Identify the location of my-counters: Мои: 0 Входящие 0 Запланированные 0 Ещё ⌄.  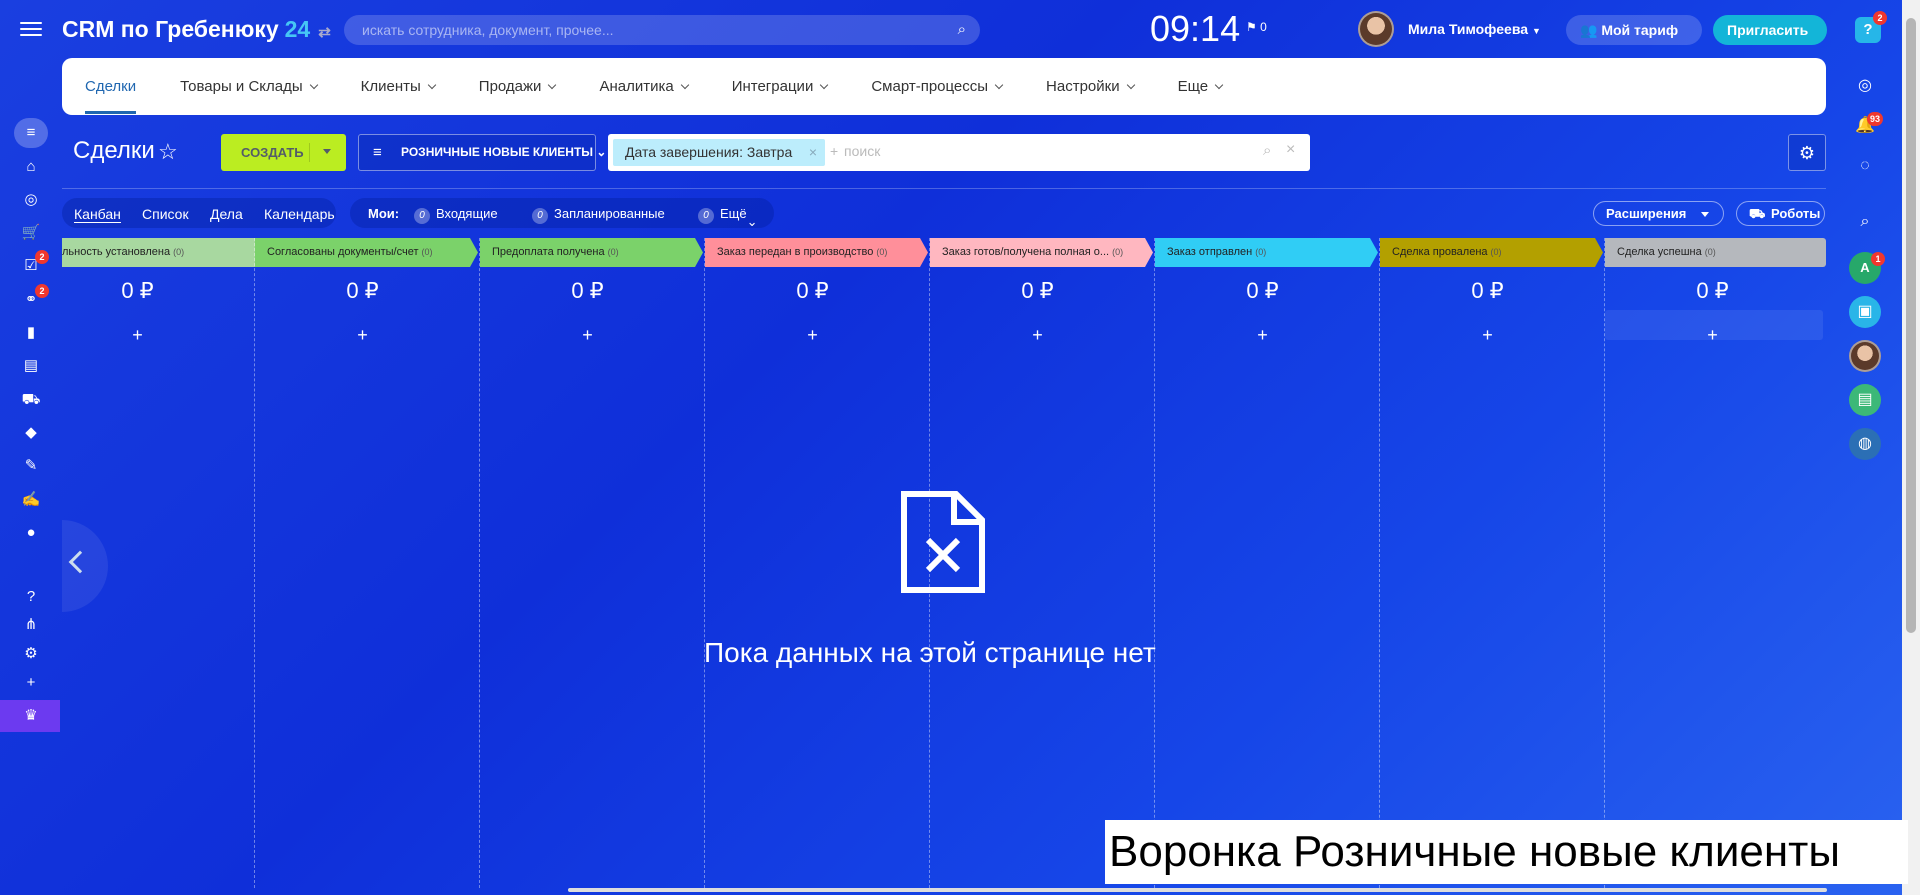
(562, 213).